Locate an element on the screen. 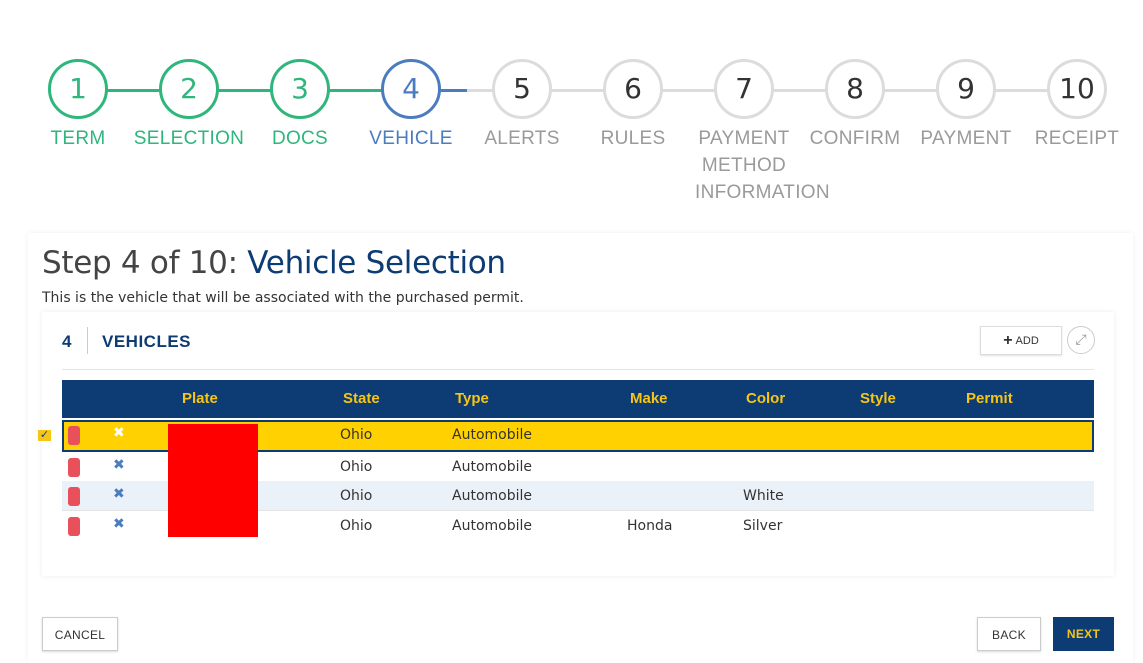 The image size is (1143, 663). step-label: RECEIPT is located at coordinates (1077, 138).